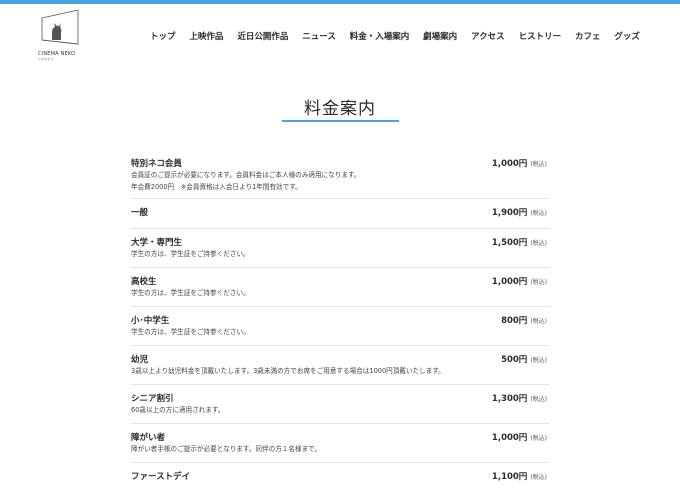 This screenshot has height=493, width=680. I want to click on nav-item: カフェ, so click(588, 36).